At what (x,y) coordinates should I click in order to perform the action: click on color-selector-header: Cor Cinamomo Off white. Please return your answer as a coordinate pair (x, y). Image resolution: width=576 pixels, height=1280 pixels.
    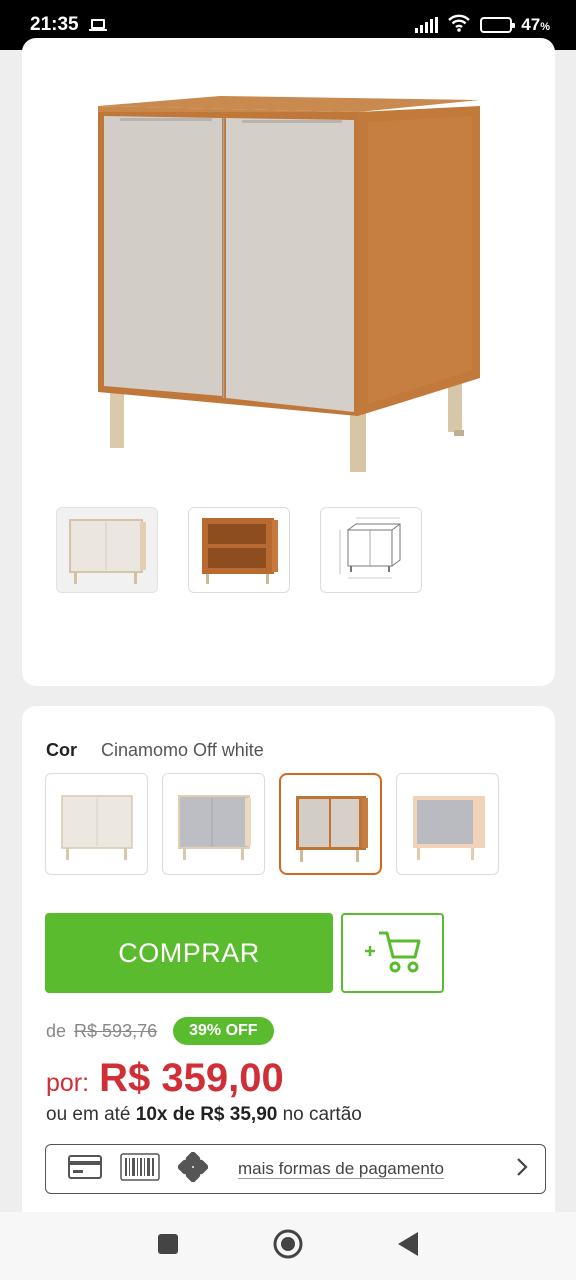
    Looking at the image, I should click on (155, 750).